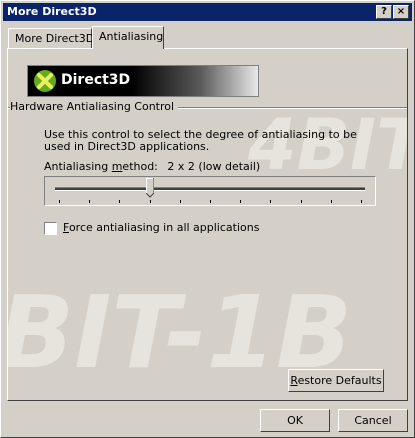 This screenshot has width=415, height=438. I want to click on cancel-button: Cancel, so click(373, 420).